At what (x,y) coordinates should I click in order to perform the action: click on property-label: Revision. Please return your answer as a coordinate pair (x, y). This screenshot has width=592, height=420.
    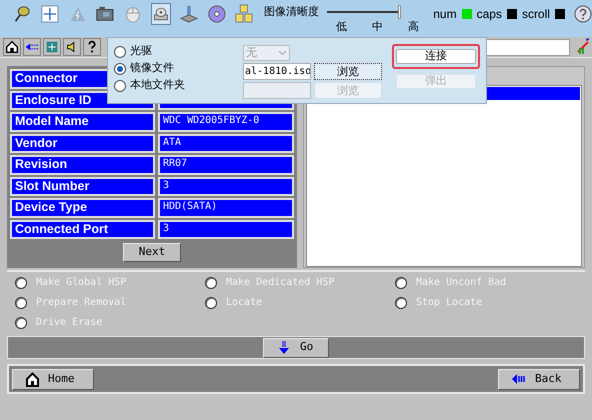
    Looking at the image, I should click on (82, 164).